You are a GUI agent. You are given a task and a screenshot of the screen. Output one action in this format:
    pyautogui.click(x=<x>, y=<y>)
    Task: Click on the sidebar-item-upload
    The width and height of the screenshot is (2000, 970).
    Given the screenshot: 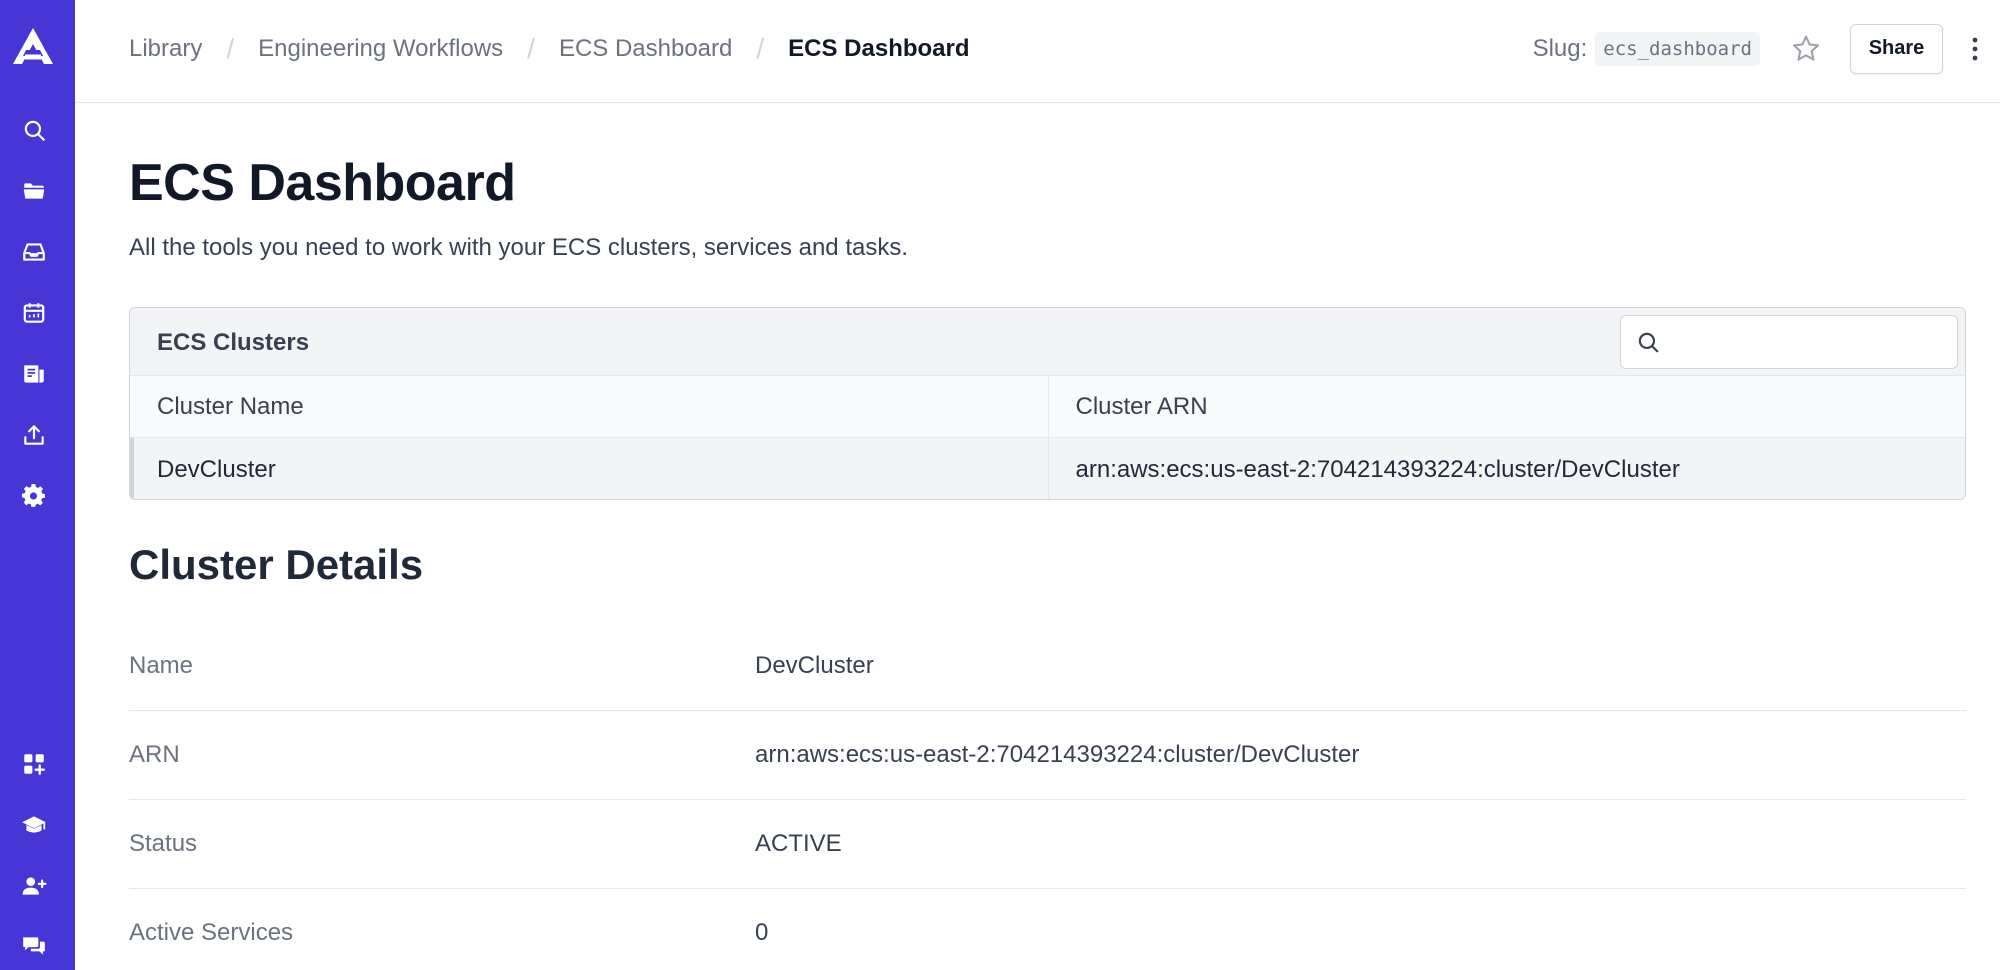 What is the action you would take?
    pyautogui.click(x=34, y=435)
    